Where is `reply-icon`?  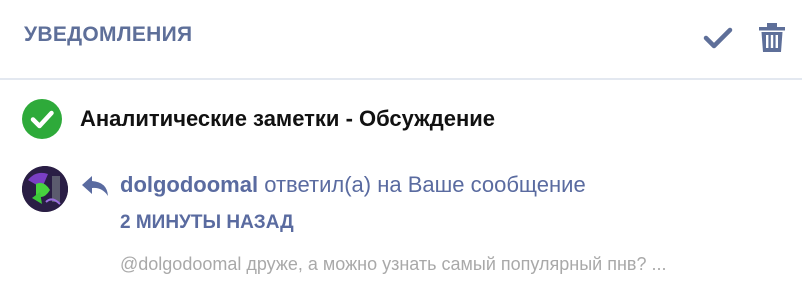
reply-icon is located at coordinates (95, 186).